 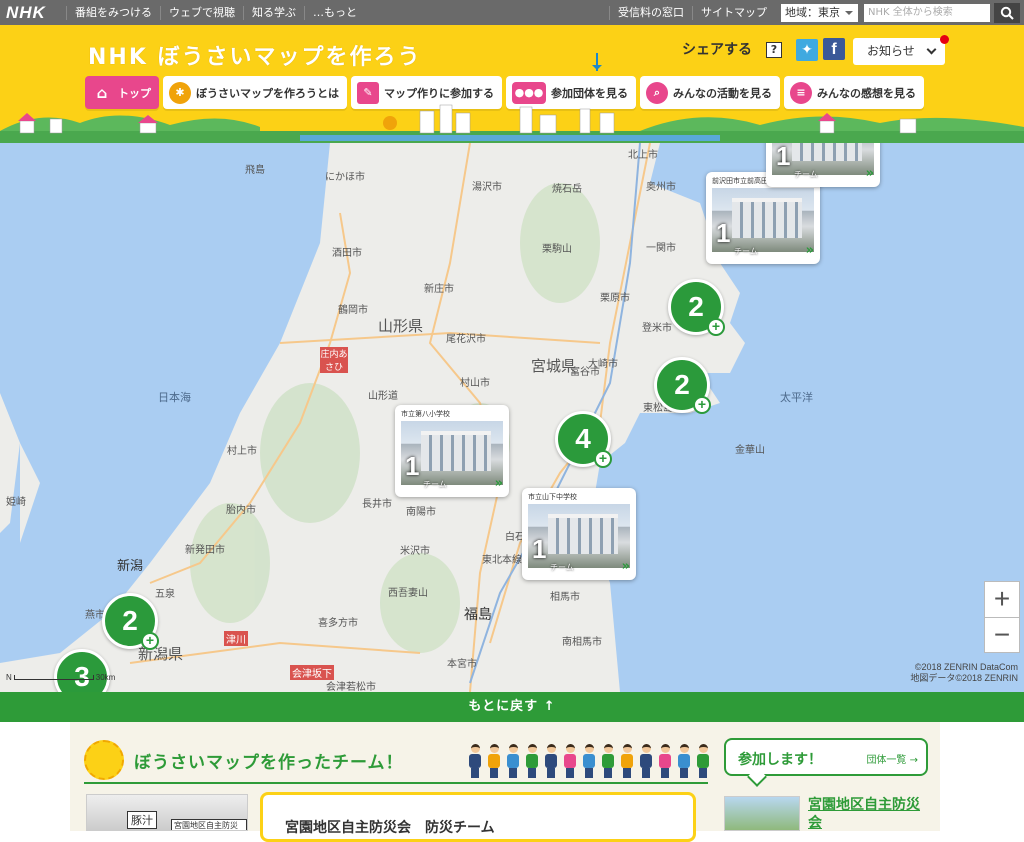 What do you see at coordinates (134, 93) in the screenshot?
I see `nav-top-label: トップ` at bounding box center [134, 93].